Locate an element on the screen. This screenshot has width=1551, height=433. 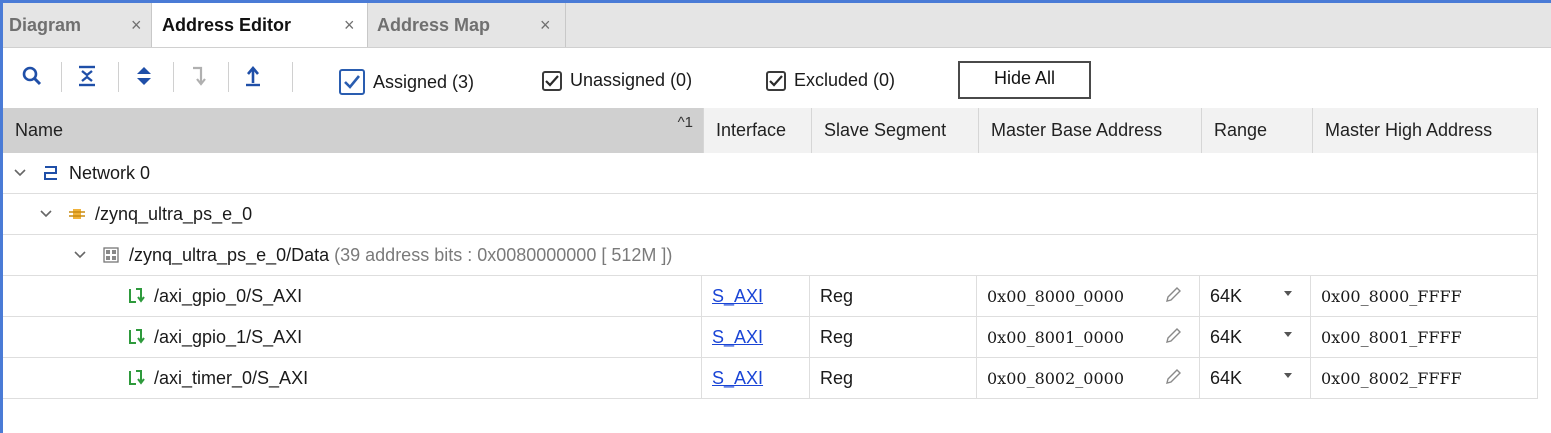
auto-assign-icon is located at coordinates (199, 76).